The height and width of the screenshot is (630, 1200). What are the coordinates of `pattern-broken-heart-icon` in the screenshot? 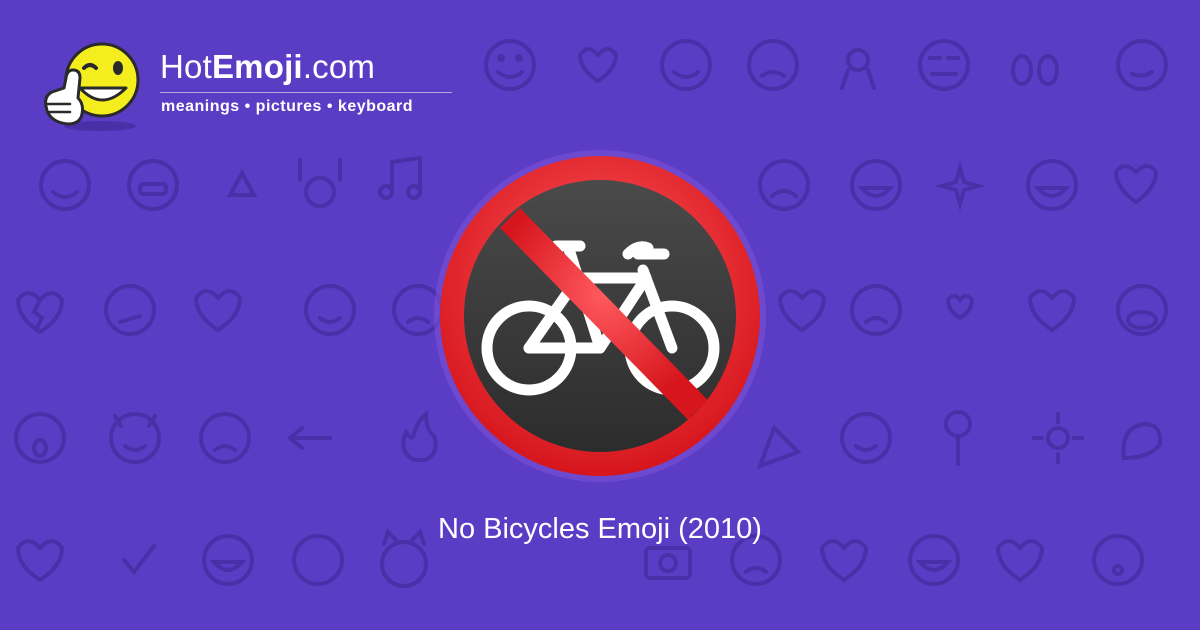 It's located at (40, 313).